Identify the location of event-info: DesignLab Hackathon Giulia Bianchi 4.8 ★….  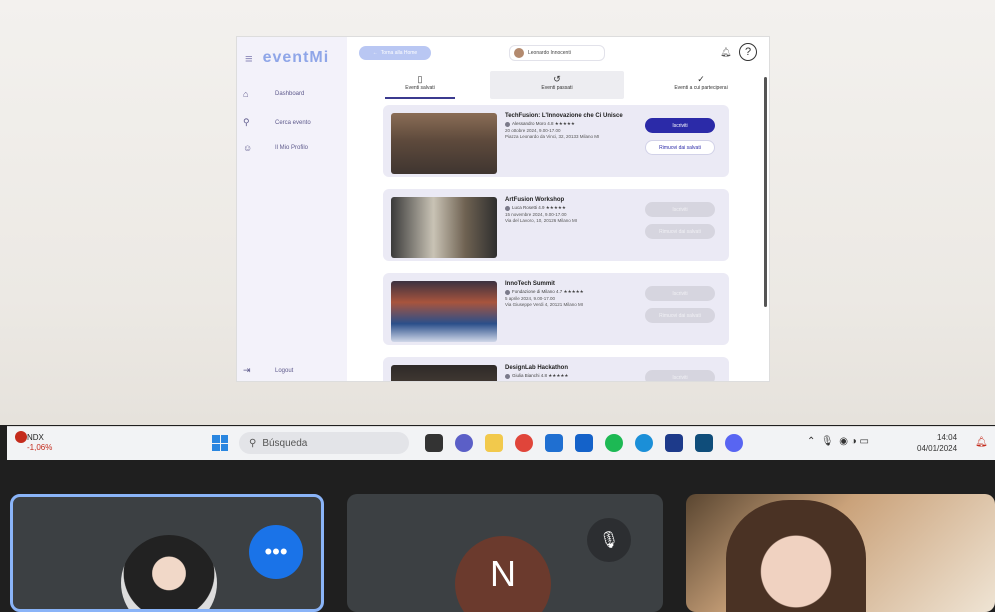
(537, 372).